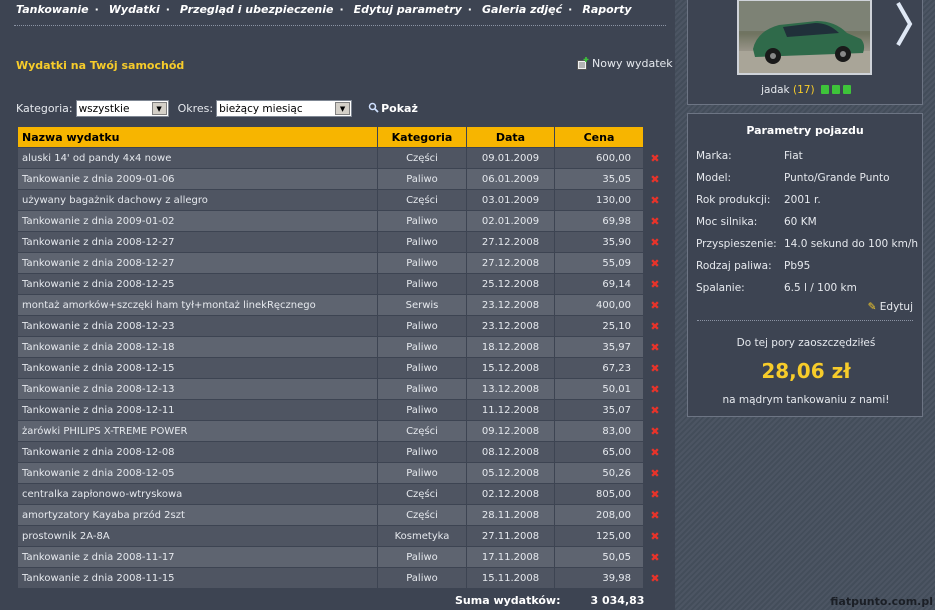 Image resolution: width=935 pixels, height=610 pixels. Describe the element at coordinates (753, 266) in the screenshot. I see `vehicle-param-row: Rodzaj paliwa: Pb95` at that location.